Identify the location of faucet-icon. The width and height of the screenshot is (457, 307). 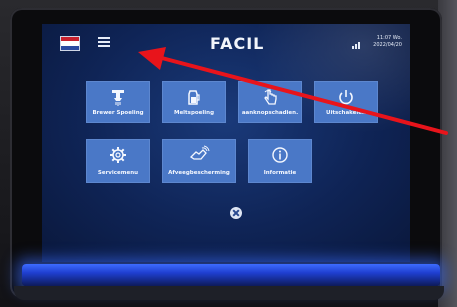
(118, 97).